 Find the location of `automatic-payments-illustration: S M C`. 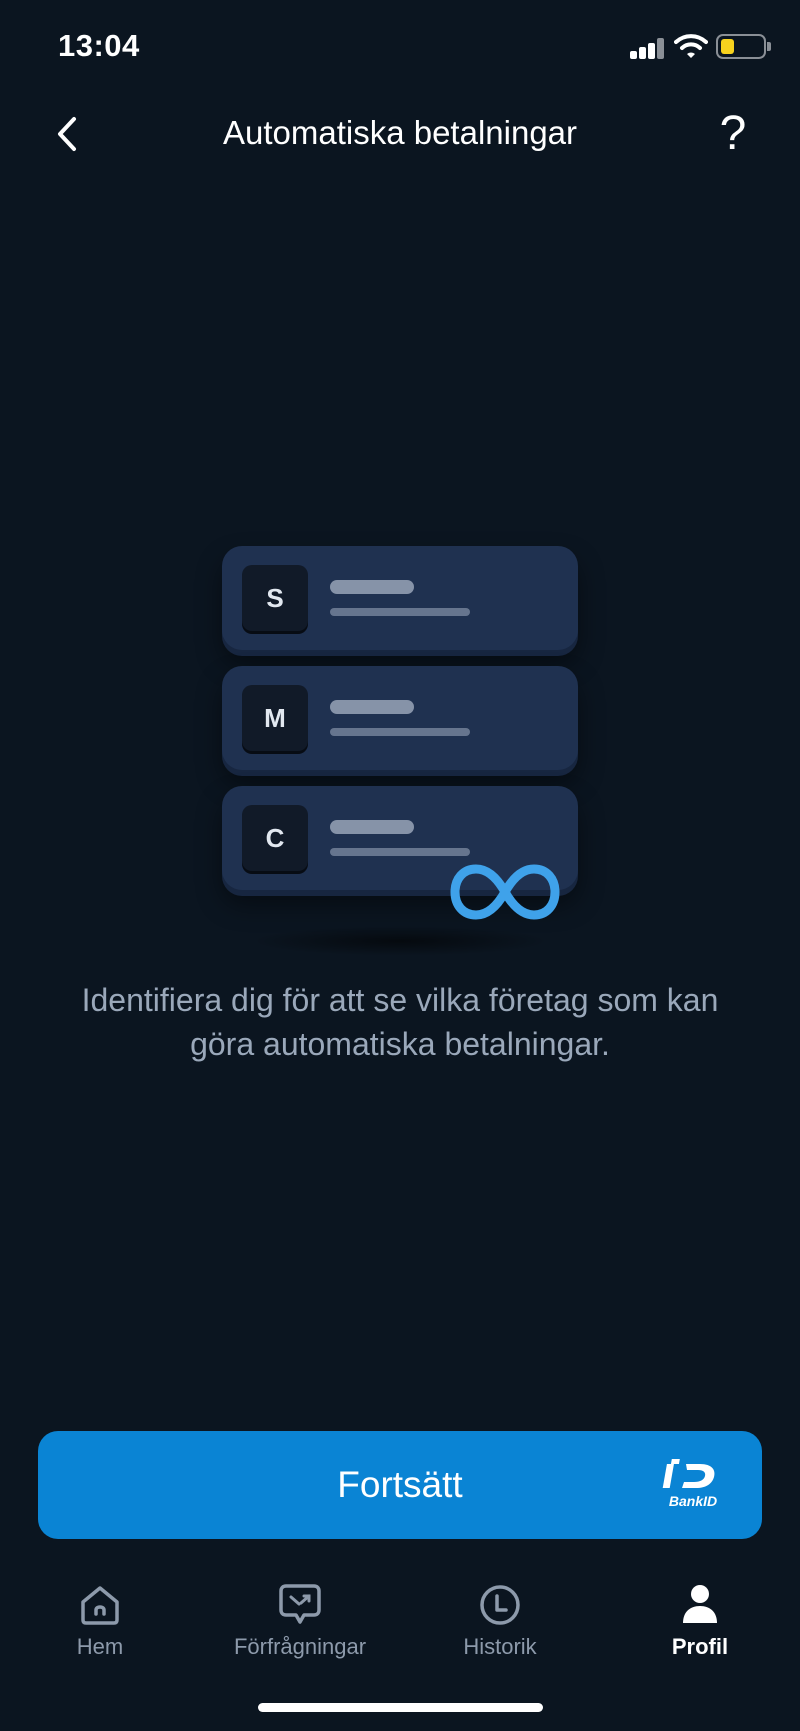

automatic-payments-illustration: S M C is located at coordinates (400, 756).